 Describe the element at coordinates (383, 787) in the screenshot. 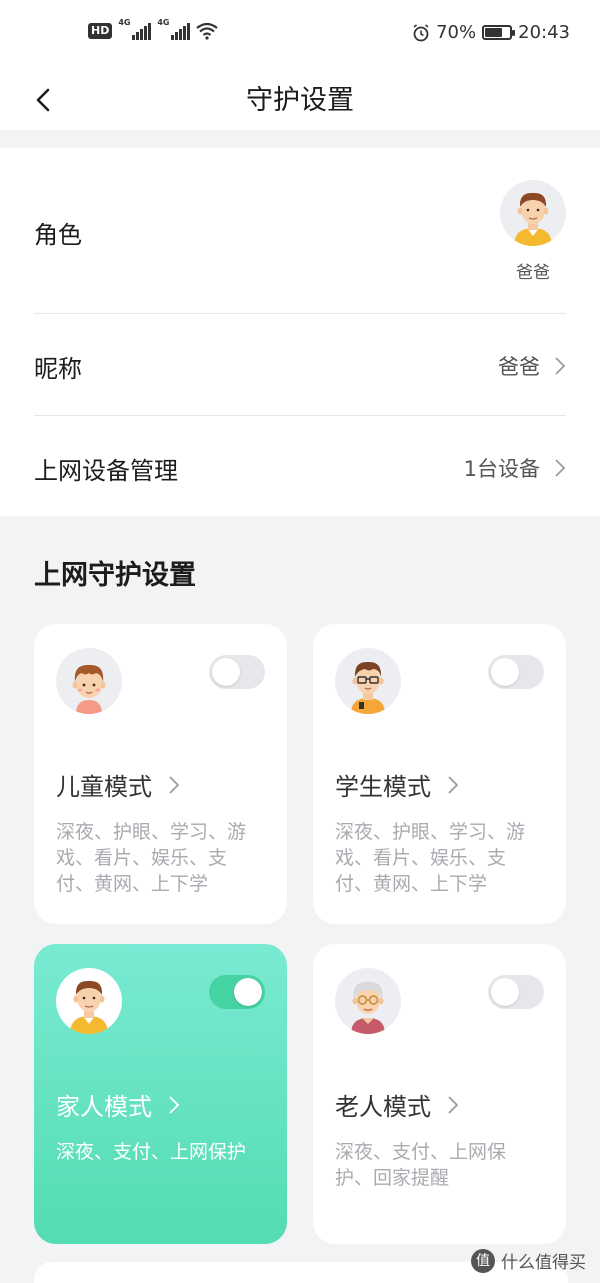

I see `student-mode-title: 学生模式` at that location.